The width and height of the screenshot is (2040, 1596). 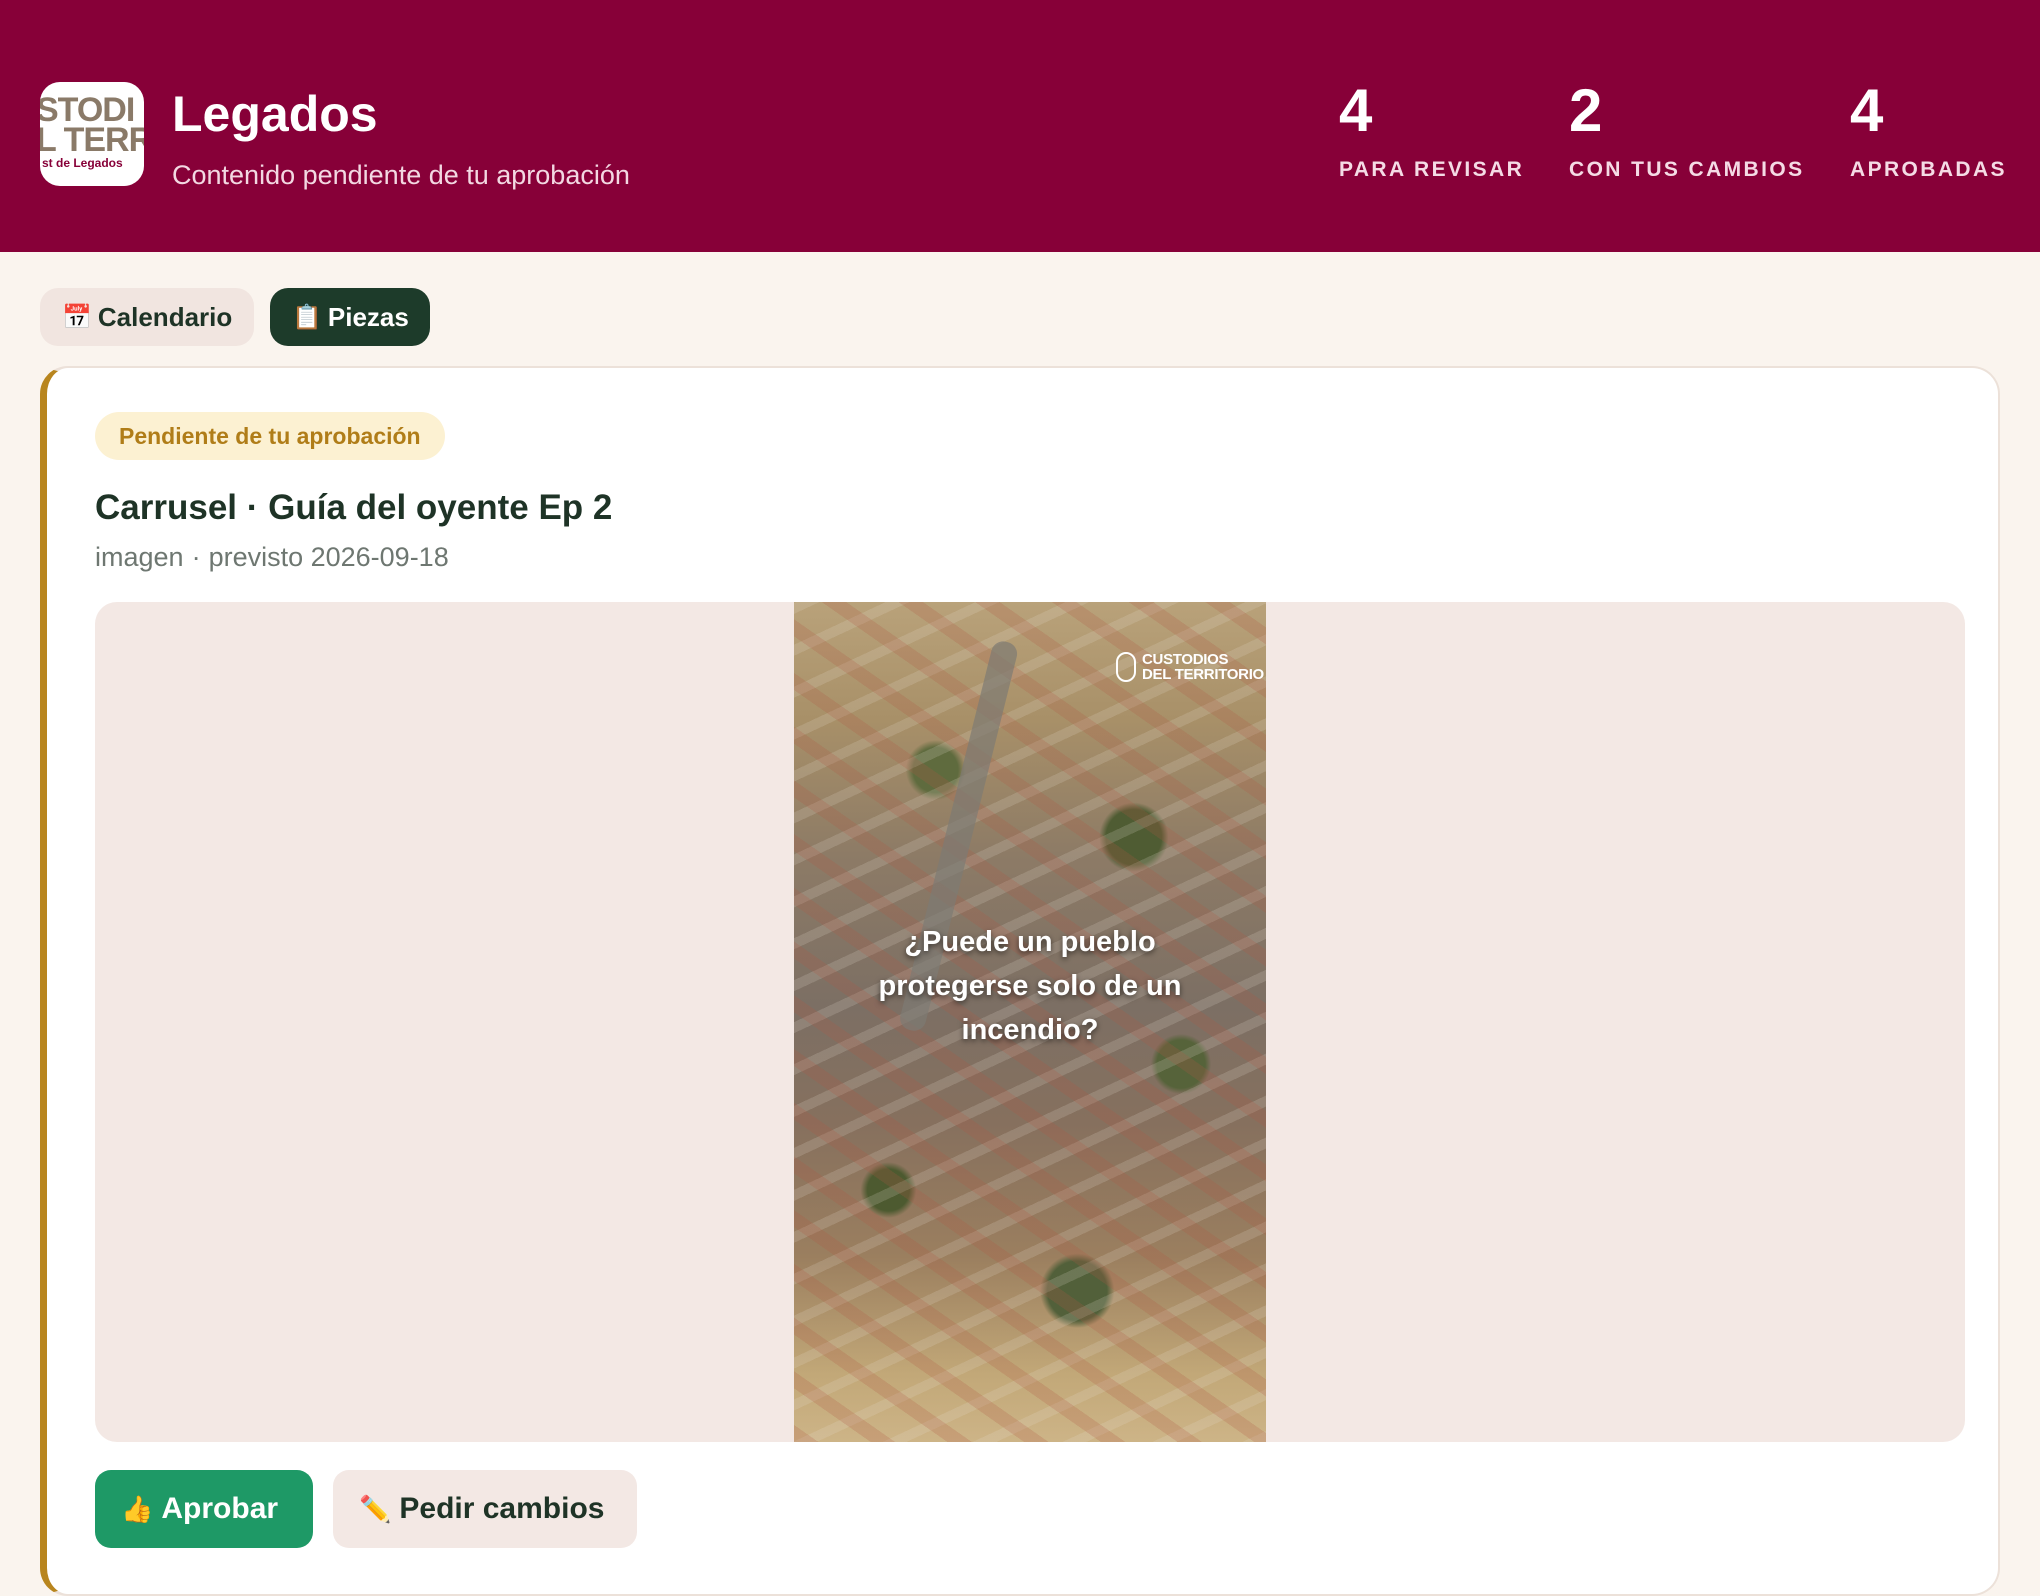 I want to click on clipboard-icon: 📋, so click(x=307, y=317).